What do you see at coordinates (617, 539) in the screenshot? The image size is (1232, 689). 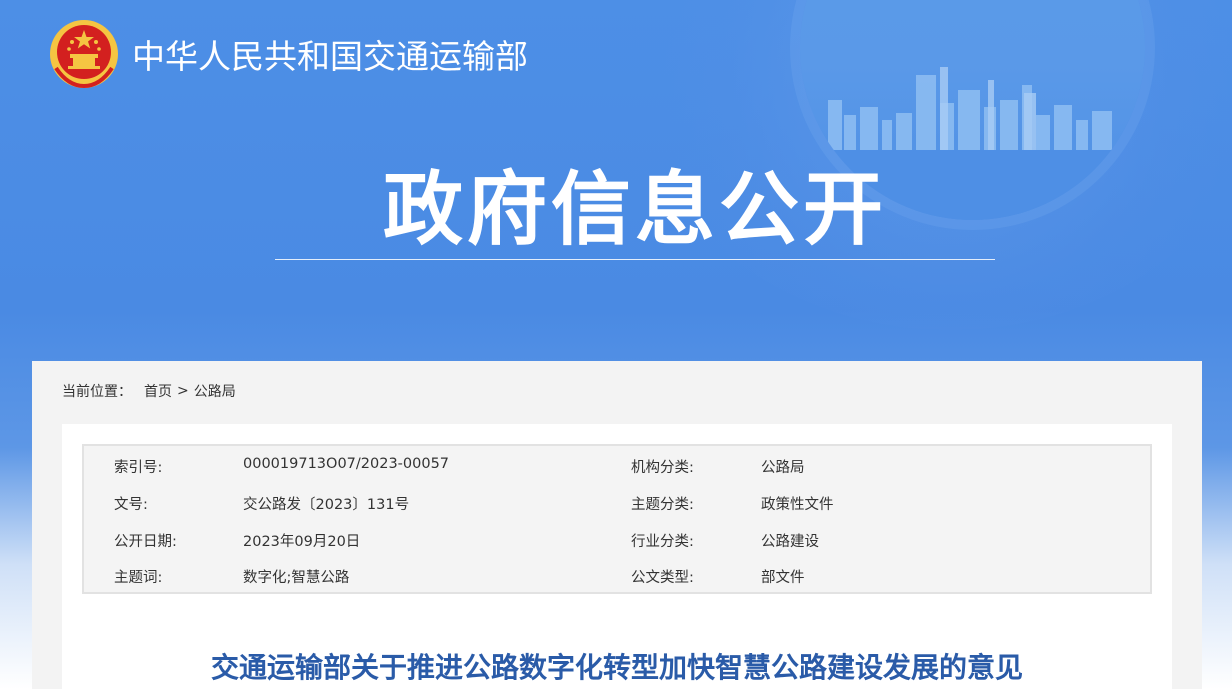 I see `metadata-row: 公开日期: 2023年09月20日 行业分类: 公路建设` at bounding box center [617, 539].